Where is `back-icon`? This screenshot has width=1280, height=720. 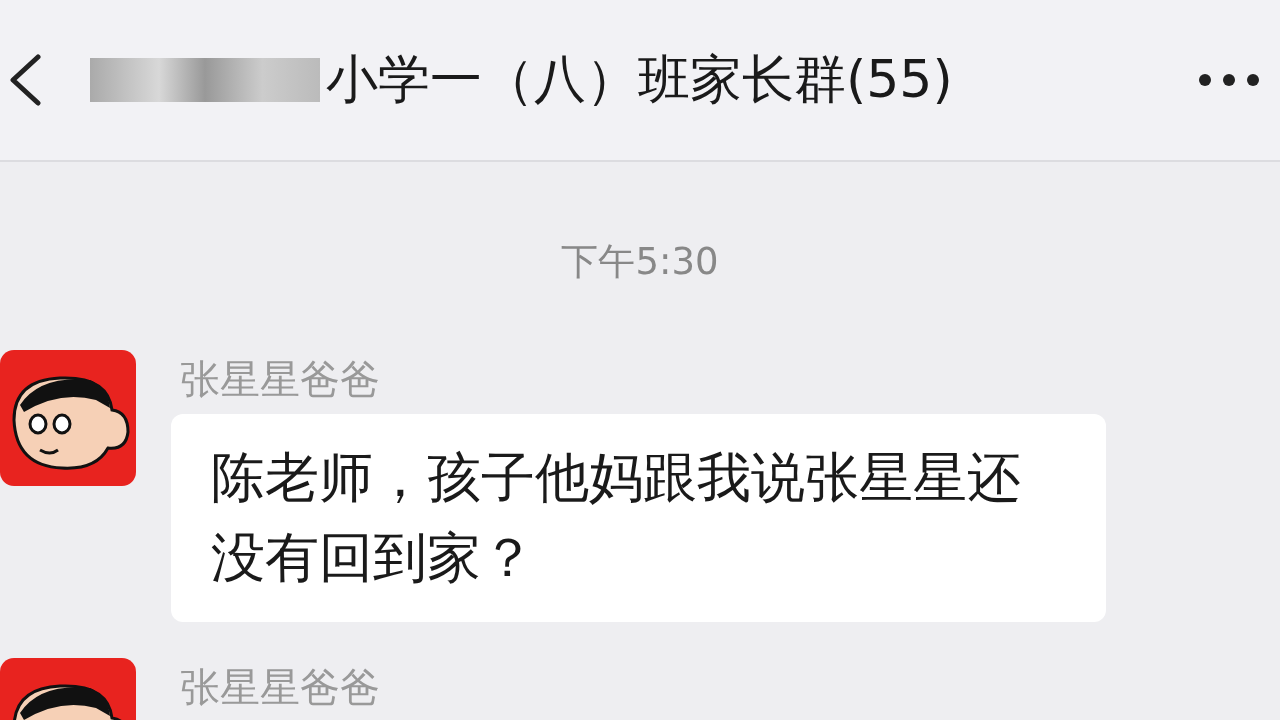
back-icon is located at coordinates (25, 80).